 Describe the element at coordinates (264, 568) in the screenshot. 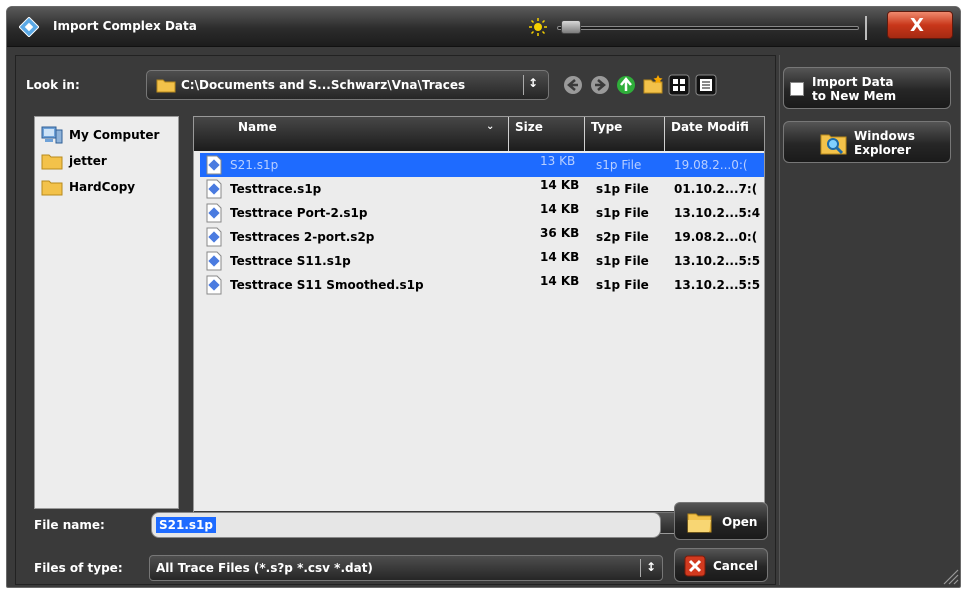

I see `files-of-type-value: All Trace Files (*.s?p *.csv *.dat)` at that location.